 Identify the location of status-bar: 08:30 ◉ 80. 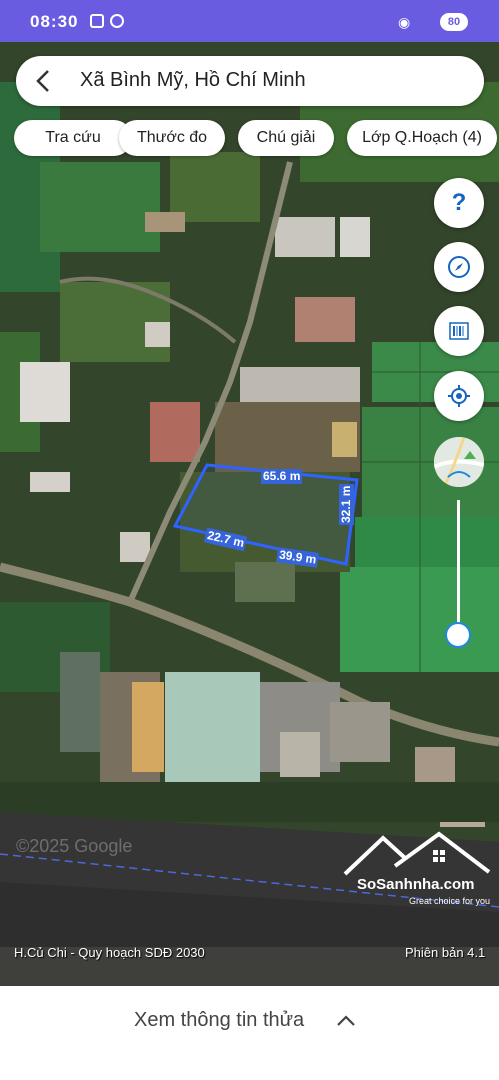
(249, 21).